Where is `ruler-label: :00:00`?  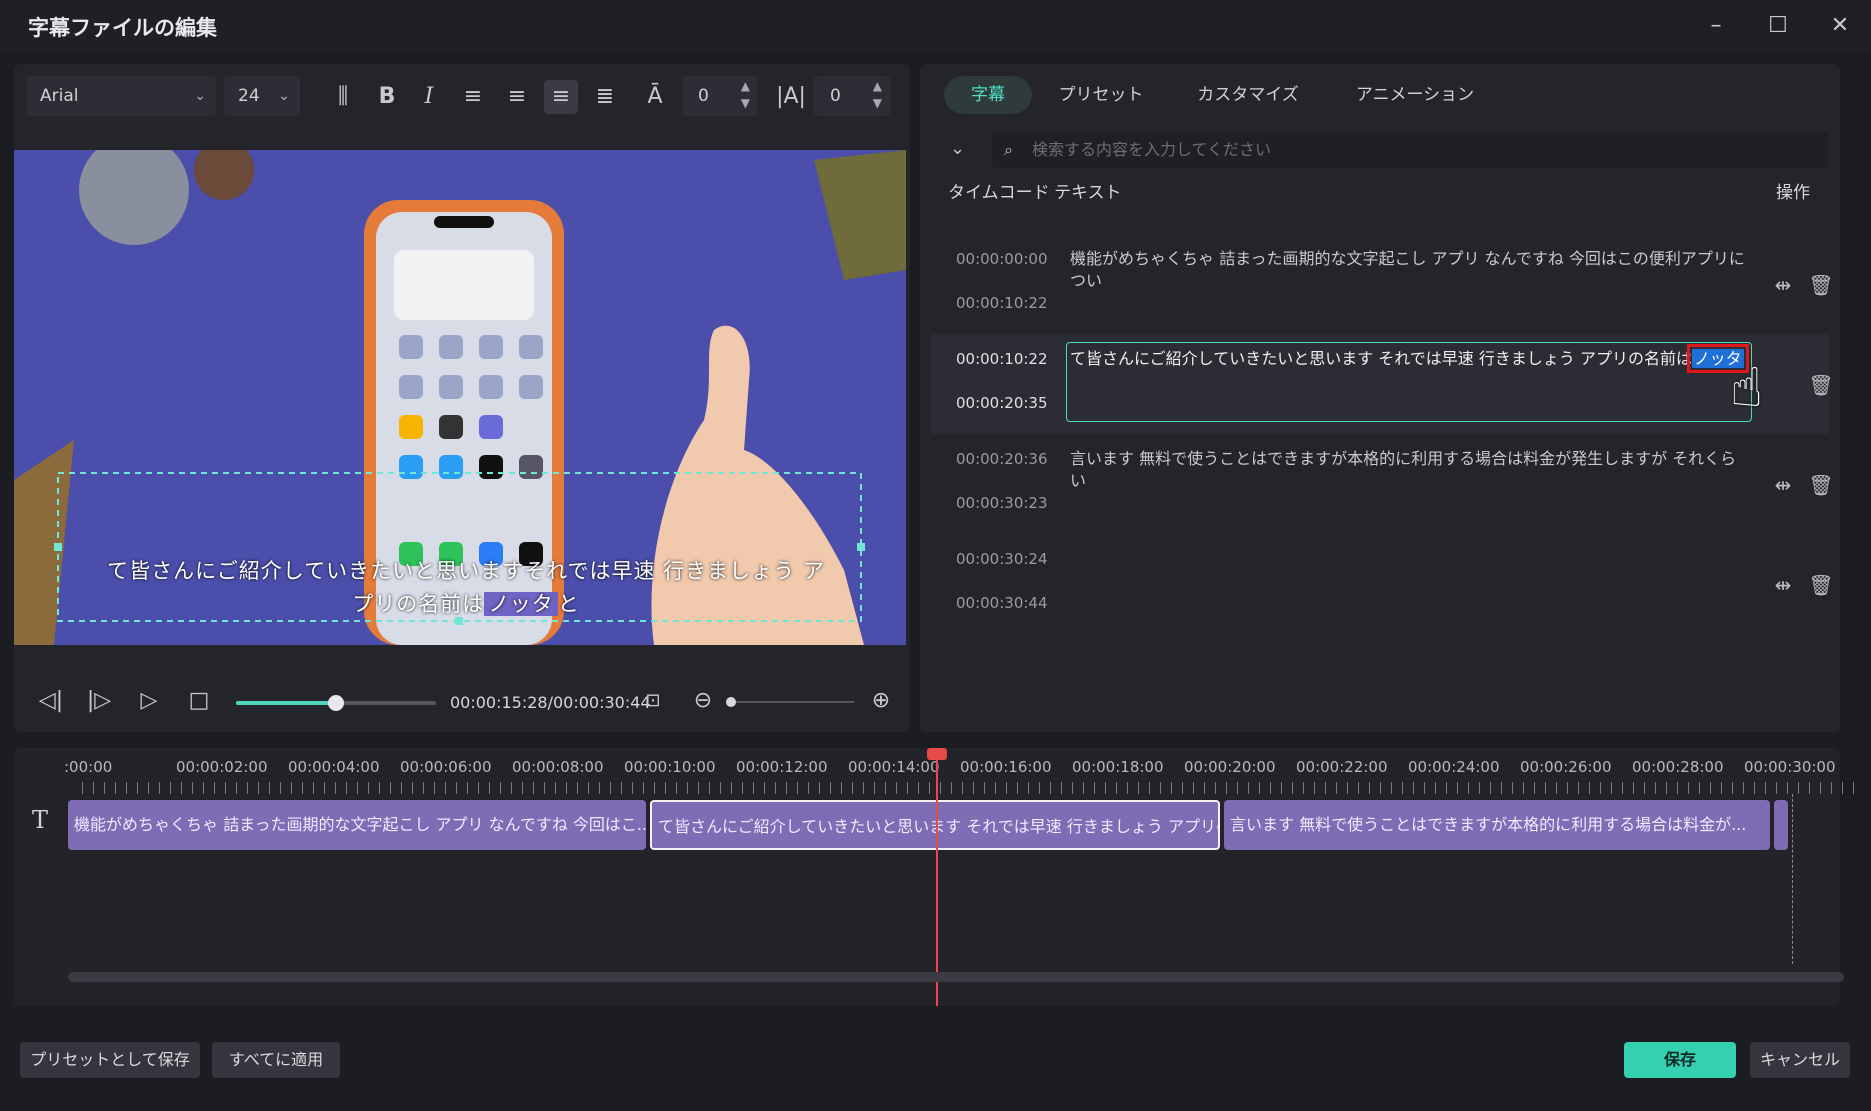 ruler-label: :00:00 is located at coordinates (88, 767).